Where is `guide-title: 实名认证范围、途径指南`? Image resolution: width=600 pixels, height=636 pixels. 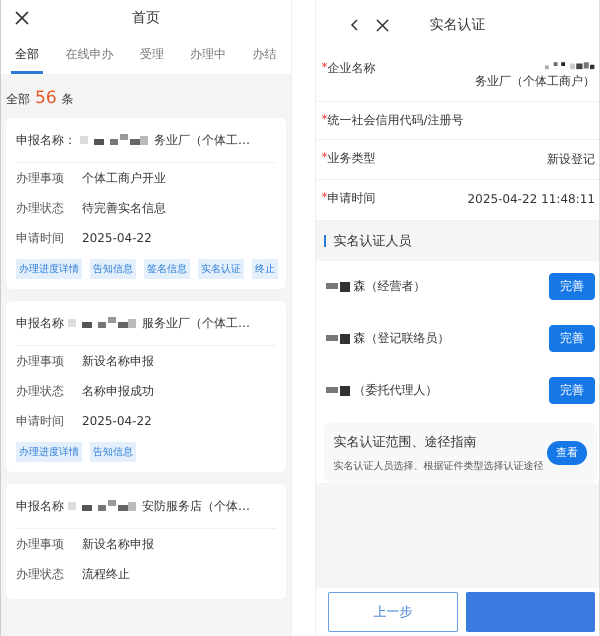
guide-title: 实名认证范围、途径指南 is located at coordinates (406, 442).